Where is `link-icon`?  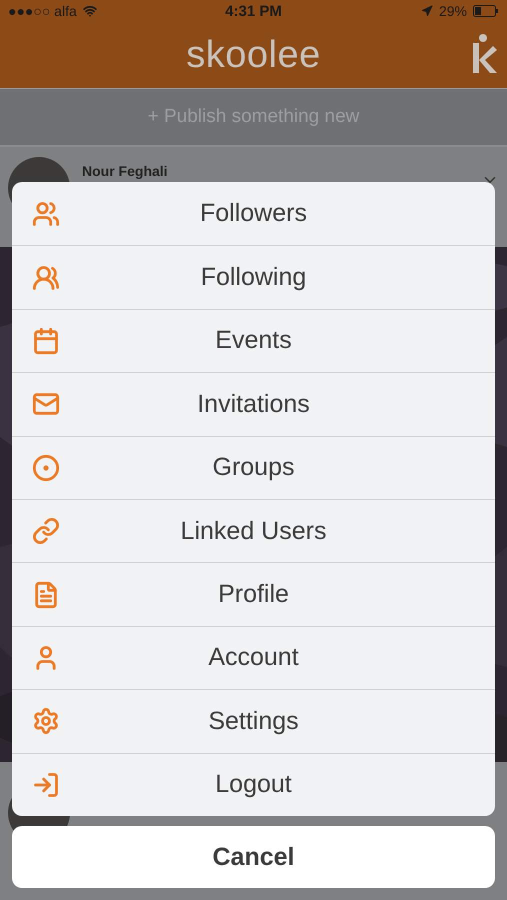 link-icon is located at coordinates (46, 531).